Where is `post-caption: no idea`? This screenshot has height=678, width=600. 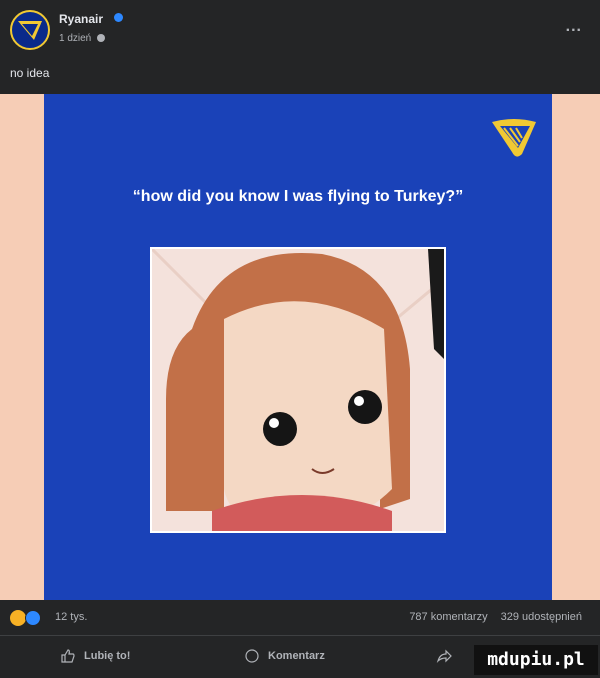 post-caption: no idea is located at coordinates (30, 73).